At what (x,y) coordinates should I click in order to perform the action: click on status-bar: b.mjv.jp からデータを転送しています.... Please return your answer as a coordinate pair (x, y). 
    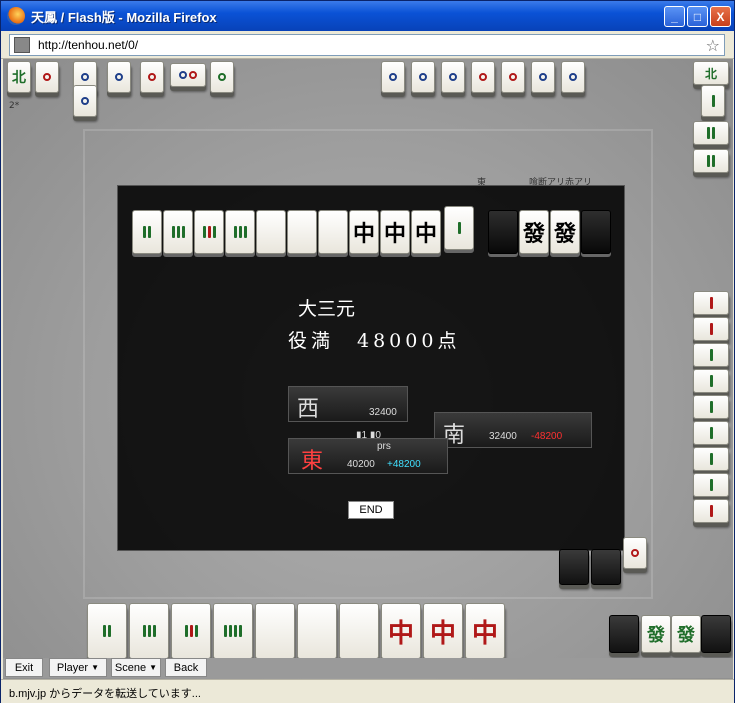
    Looking at the image, I should click on (367, 691).